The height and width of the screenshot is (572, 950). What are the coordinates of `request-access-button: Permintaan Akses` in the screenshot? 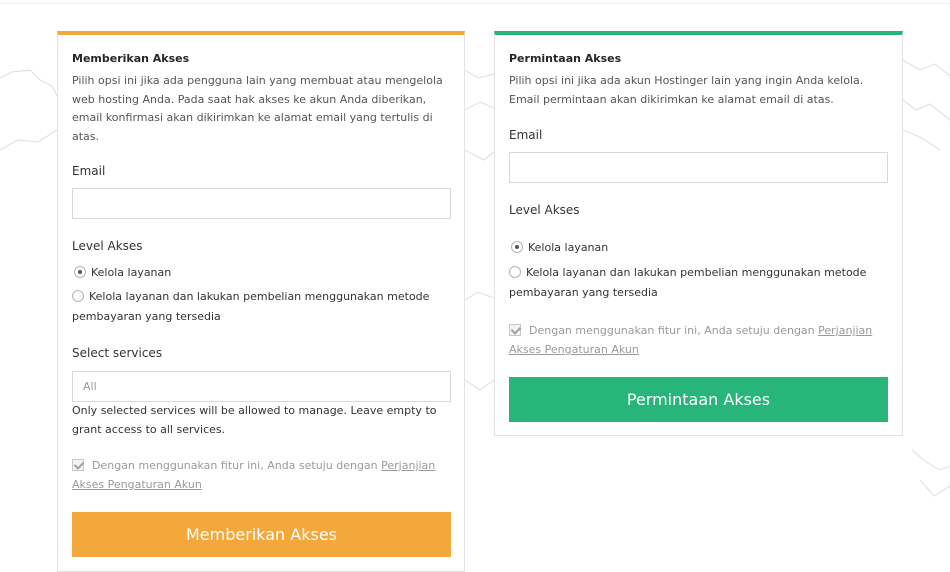 It's located at (698, 399).